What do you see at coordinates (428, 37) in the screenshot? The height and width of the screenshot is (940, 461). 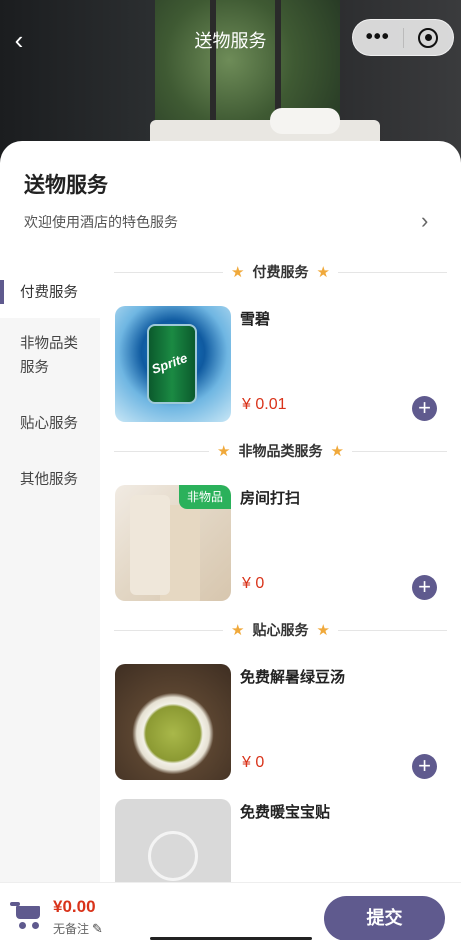 I see `close-target-icon` at bounding box center [428, 37].